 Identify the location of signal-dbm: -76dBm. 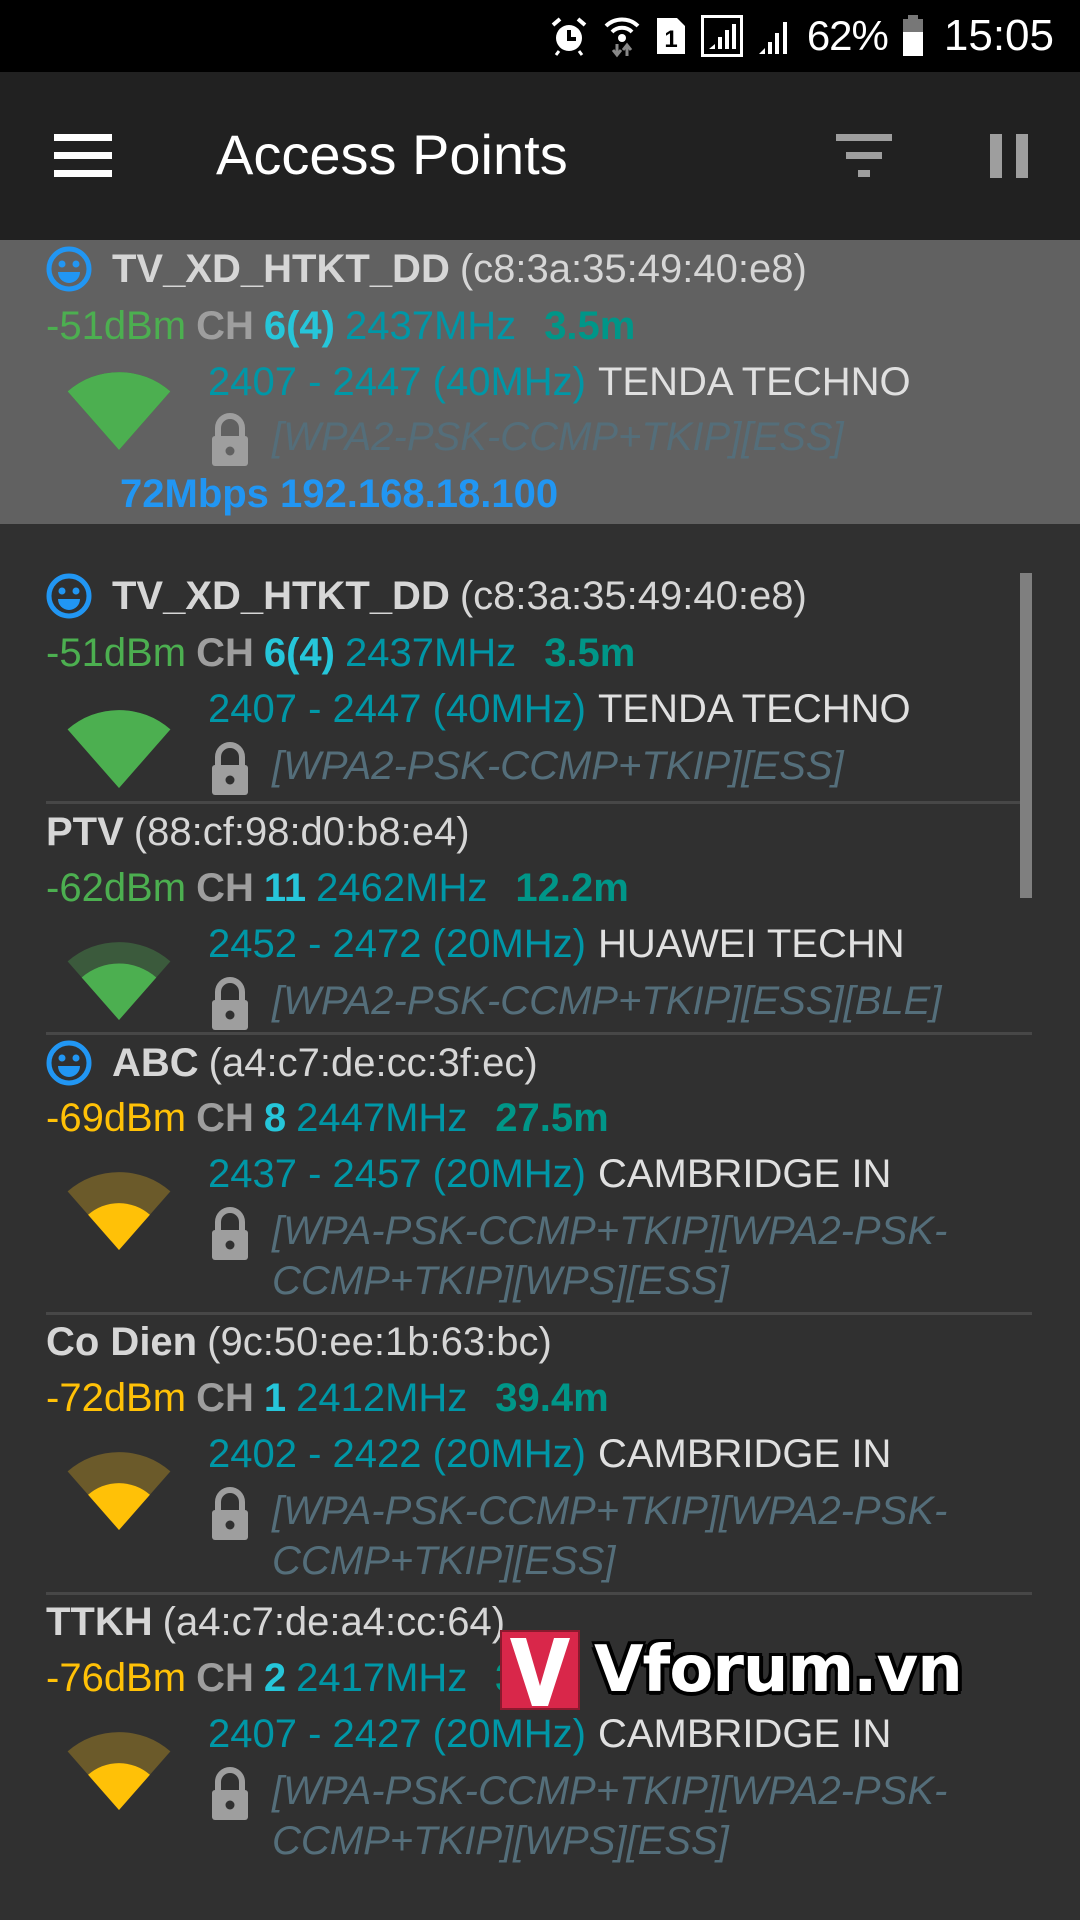
(116, 1678).